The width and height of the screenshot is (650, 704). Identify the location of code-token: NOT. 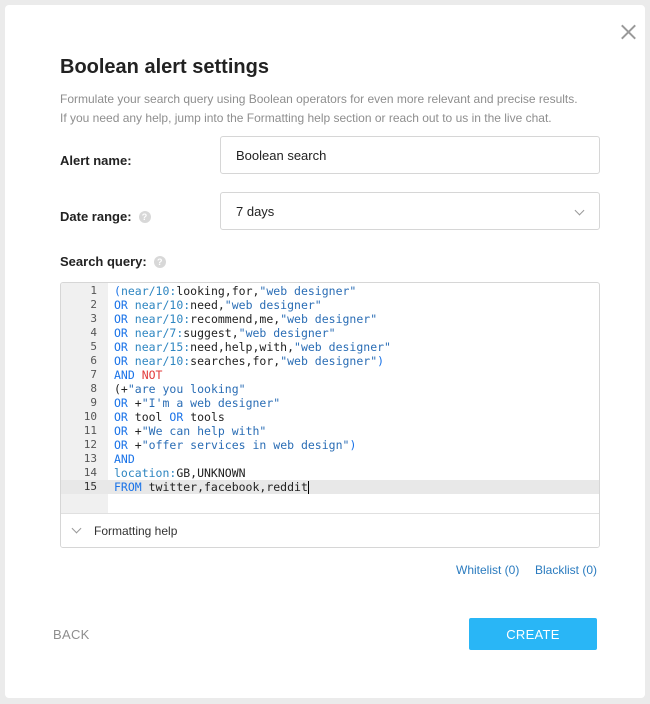
(152, 375).